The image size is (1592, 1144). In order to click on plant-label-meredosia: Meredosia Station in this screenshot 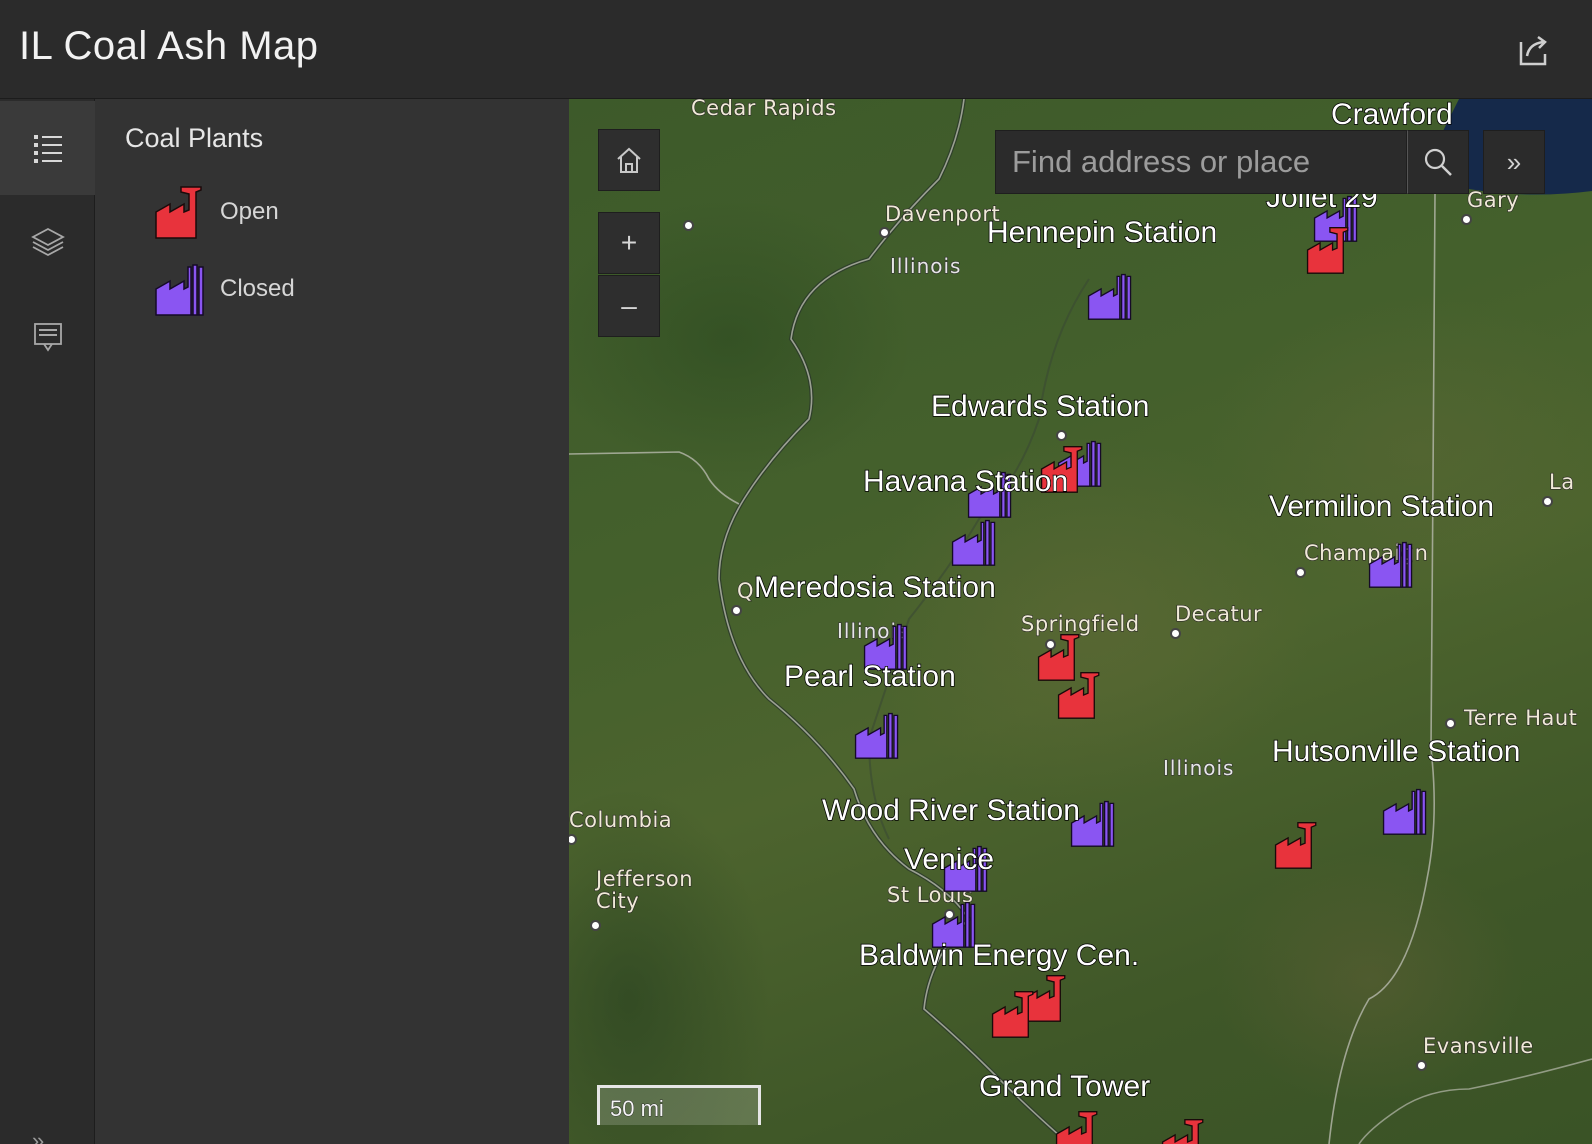, I will do `click(874, 587)`.